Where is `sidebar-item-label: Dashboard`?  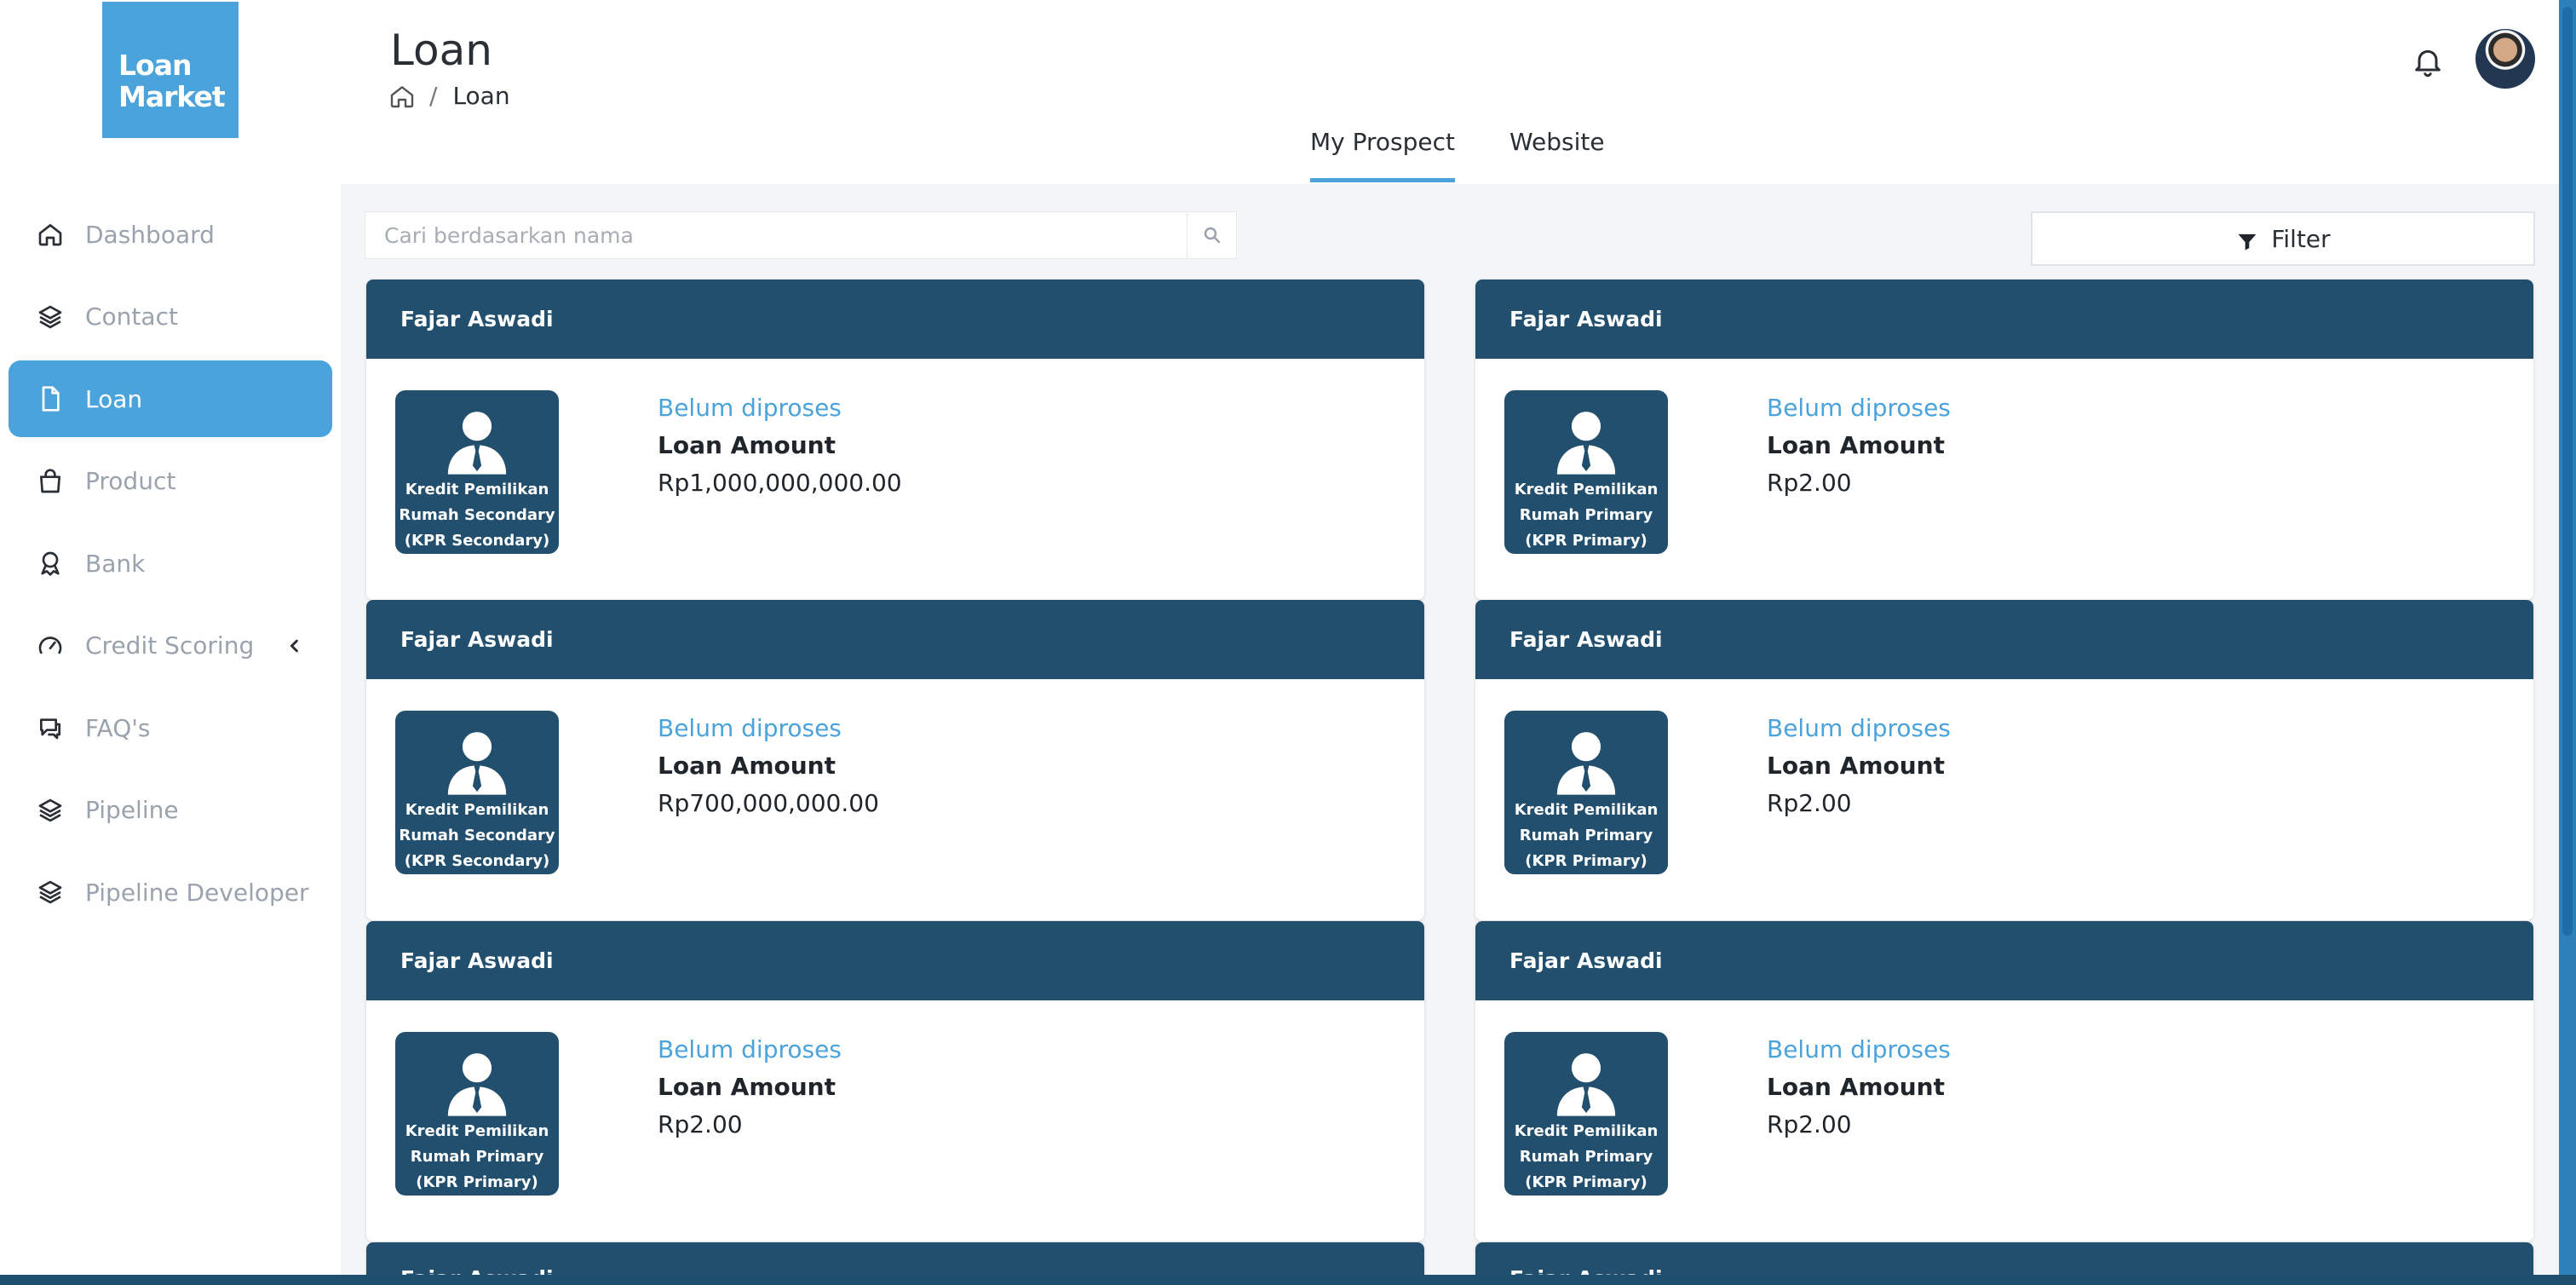 sidebar-item-label: Dashboard is located at coordinates (150, 234).